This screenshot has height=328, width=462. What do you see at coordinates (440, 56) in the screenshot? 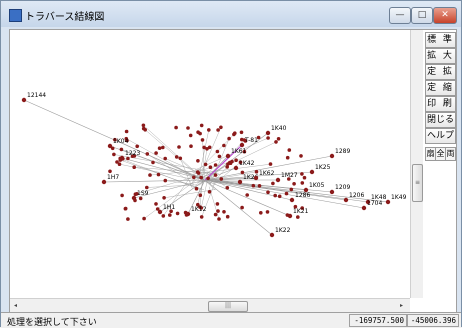
I see `zoom-in-button: 拡 大` at bounding box center [440, 56].